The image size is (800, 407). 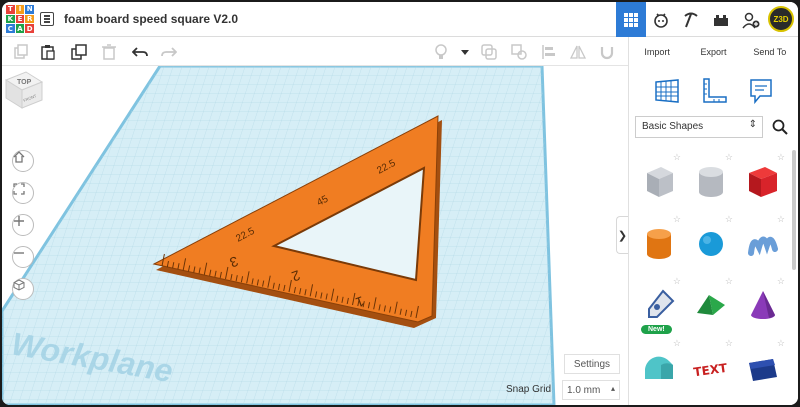 I want to click on user-avatar: Z3D, so click(x=781, y=19).